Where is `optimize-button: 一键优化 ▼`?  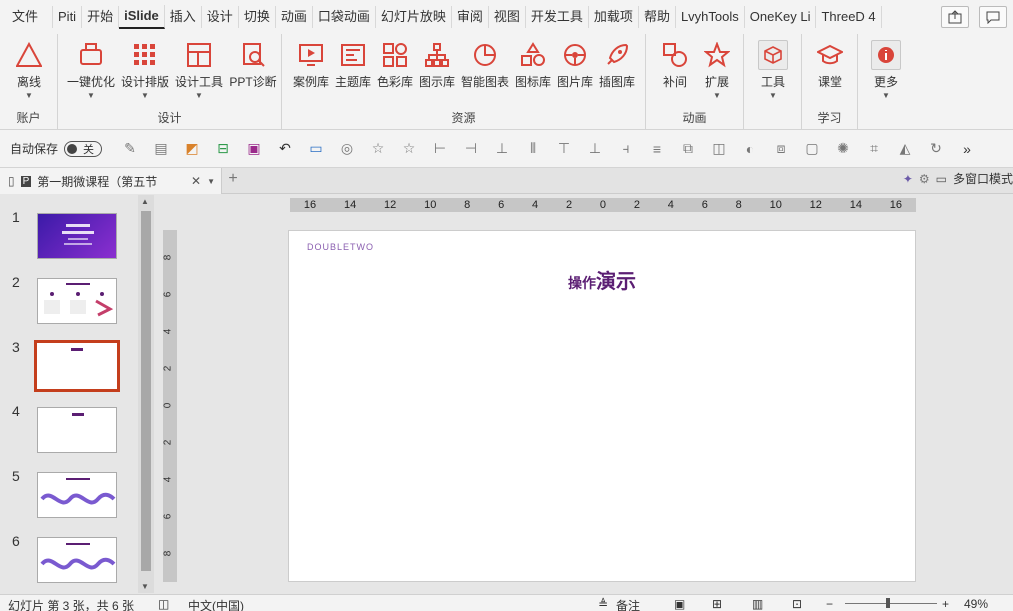 optimize-button: 一键优化 ▼ is located at coordinates (91, 70).